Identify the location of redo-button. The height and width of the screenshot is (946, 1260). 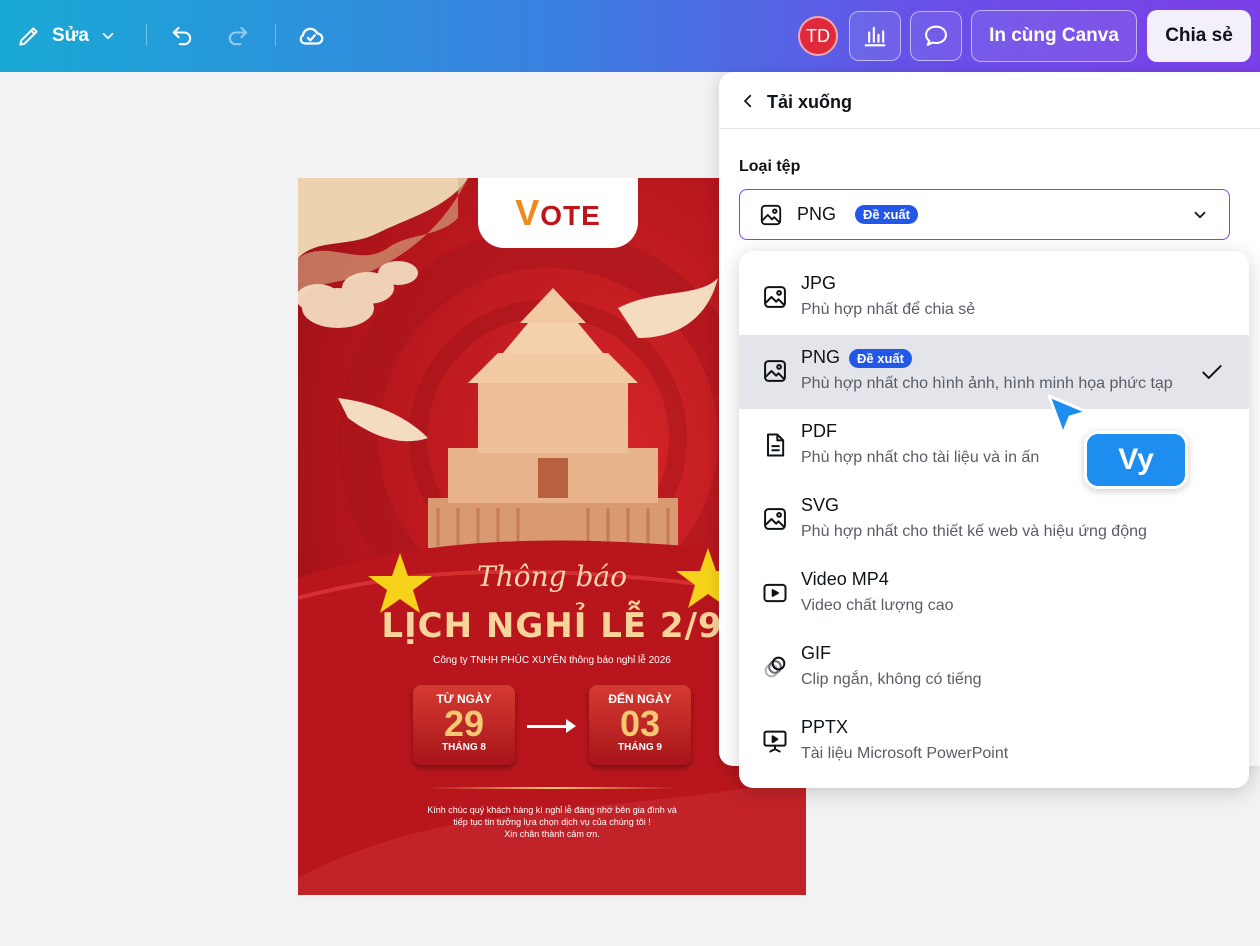
(238, 36).